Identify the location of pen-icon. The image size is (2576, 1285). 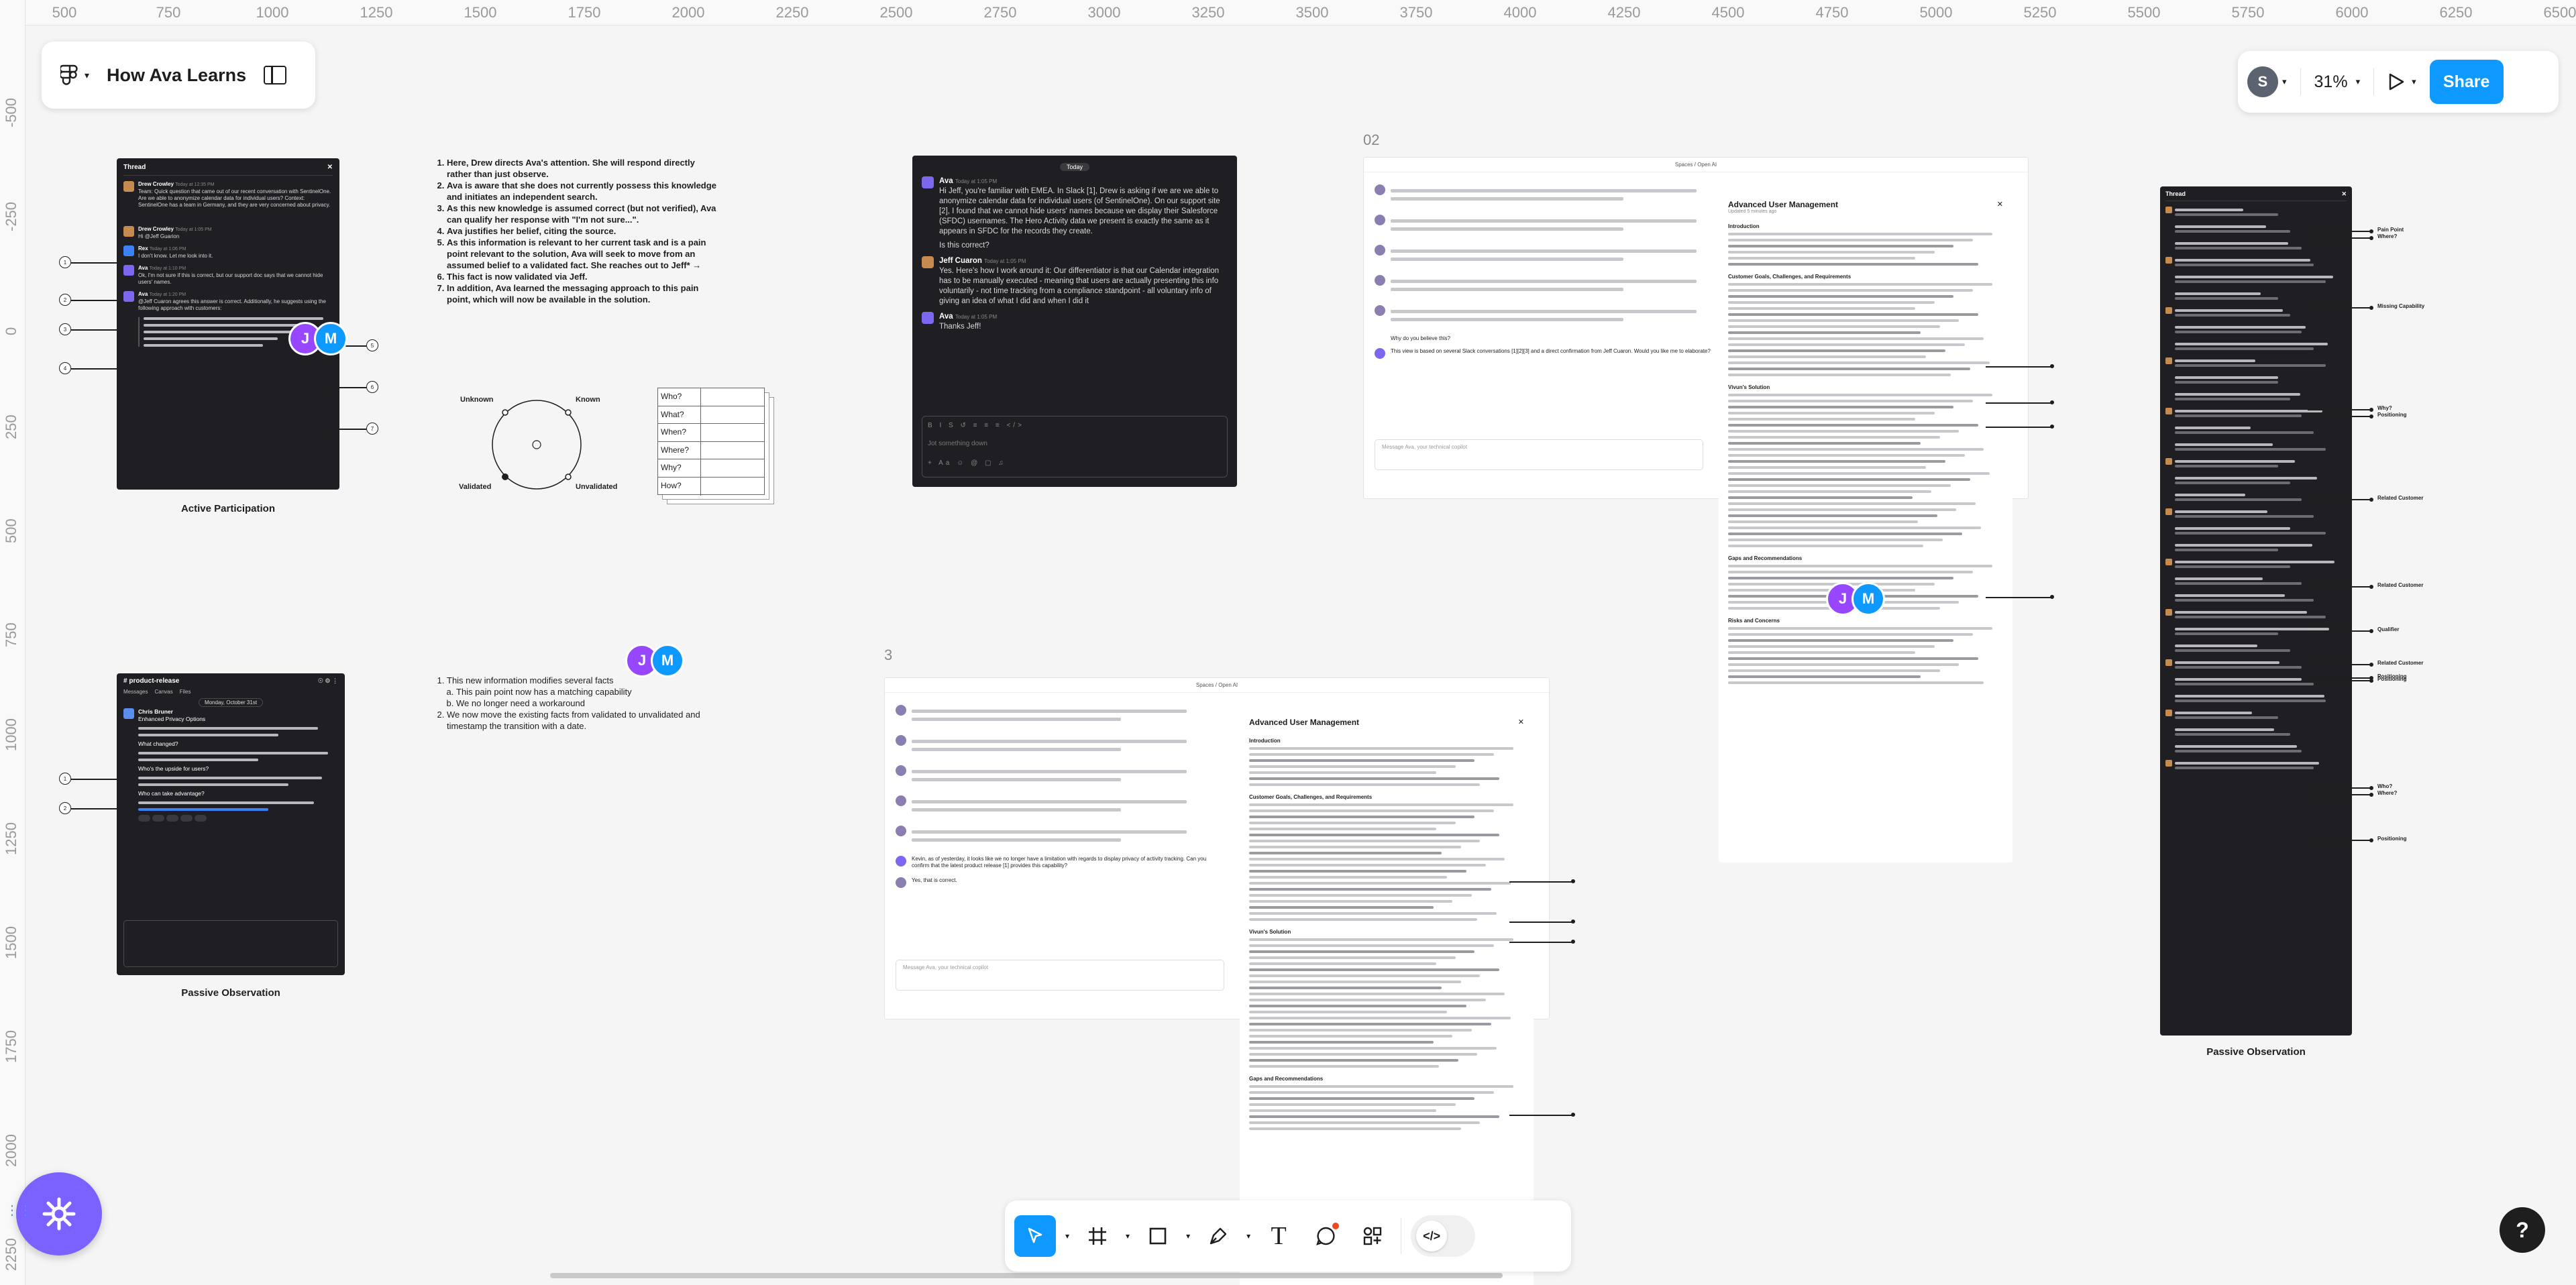
(1218, 1236).